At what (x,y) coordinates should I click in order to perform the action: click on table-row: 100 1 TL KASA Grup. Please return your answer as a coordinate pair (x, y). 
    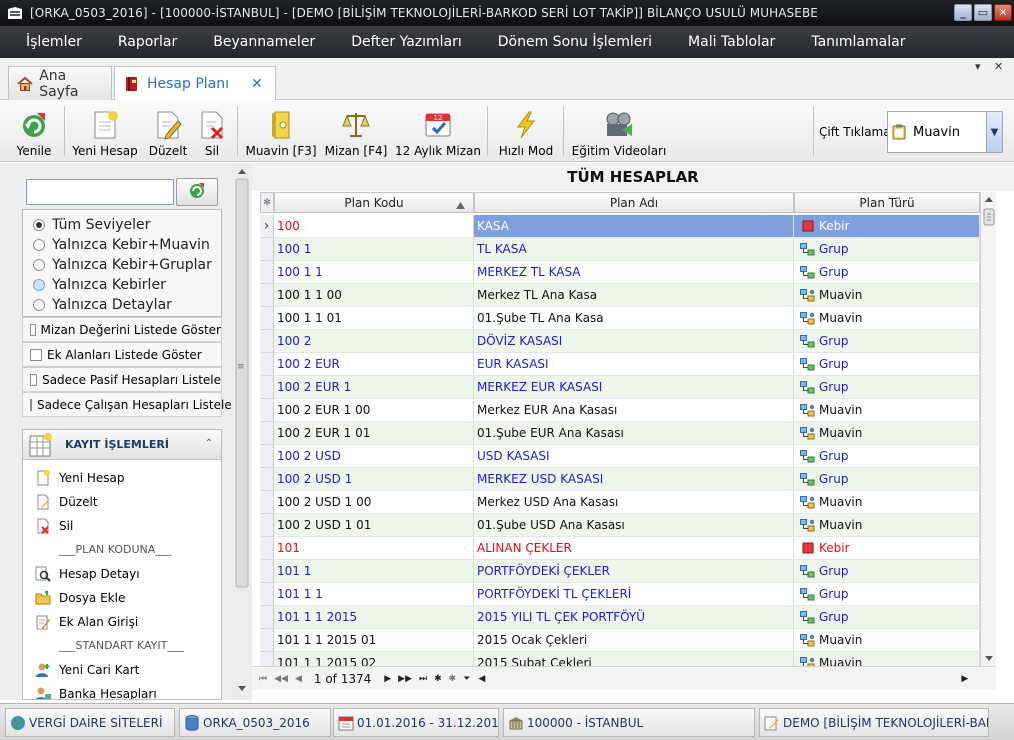
    Looking at the image, I should click on (627, 249).